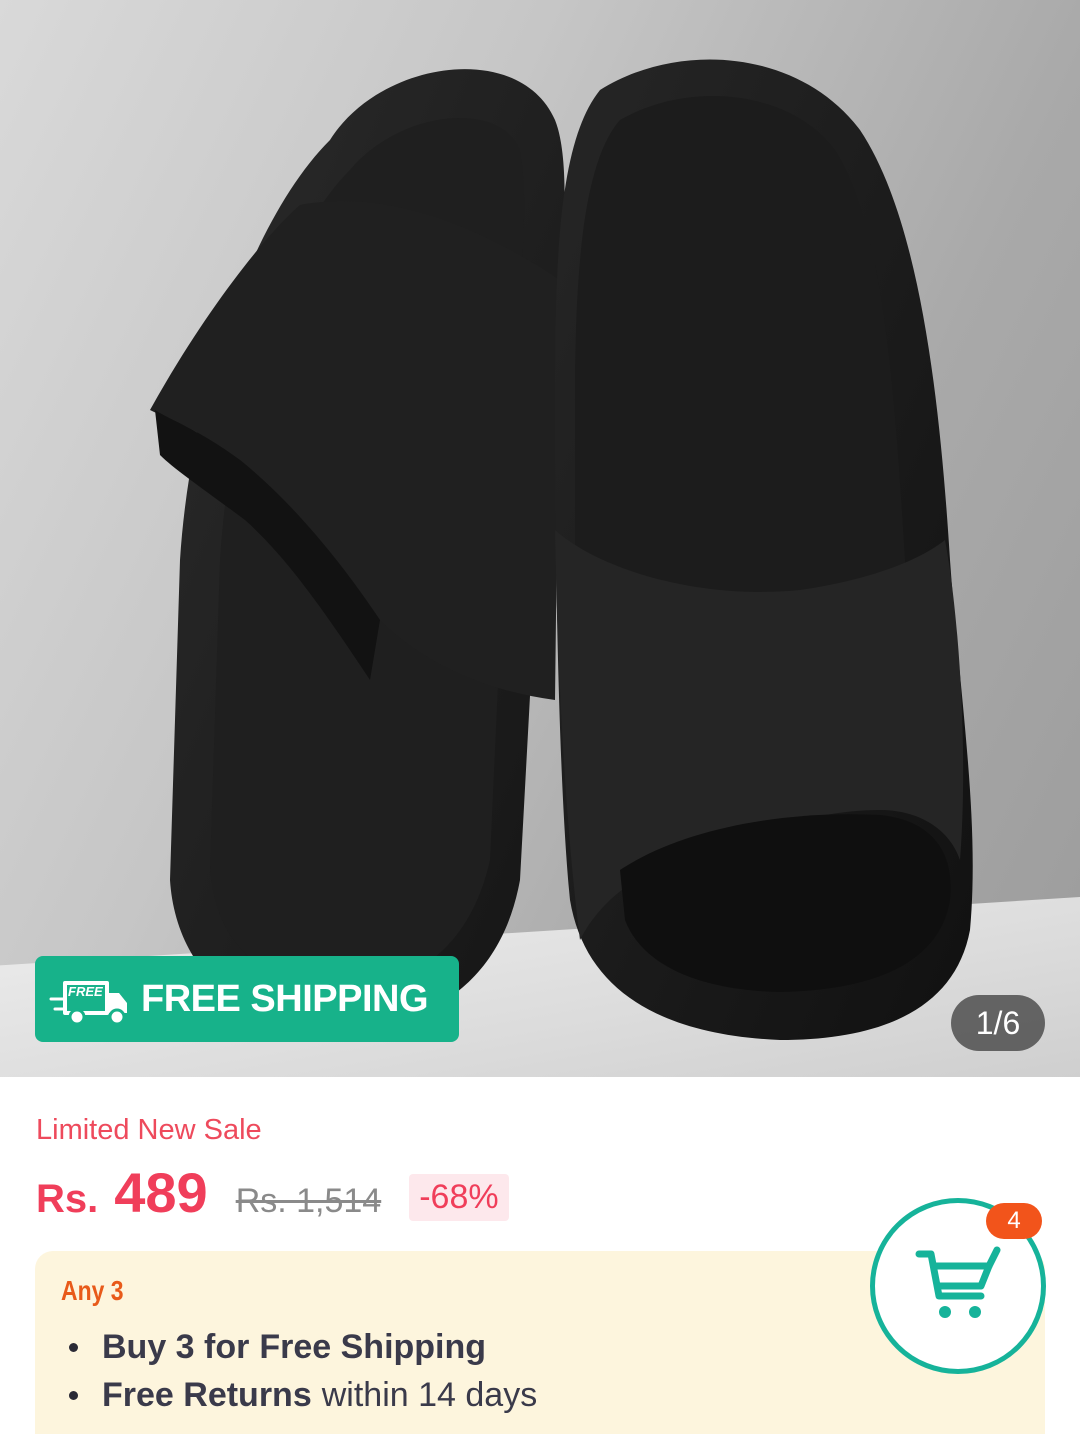  What do you see at coordinates (998, 1023) in the screenshot?
I see `image-counter: 1/6` at bounding box center [998, 1023].